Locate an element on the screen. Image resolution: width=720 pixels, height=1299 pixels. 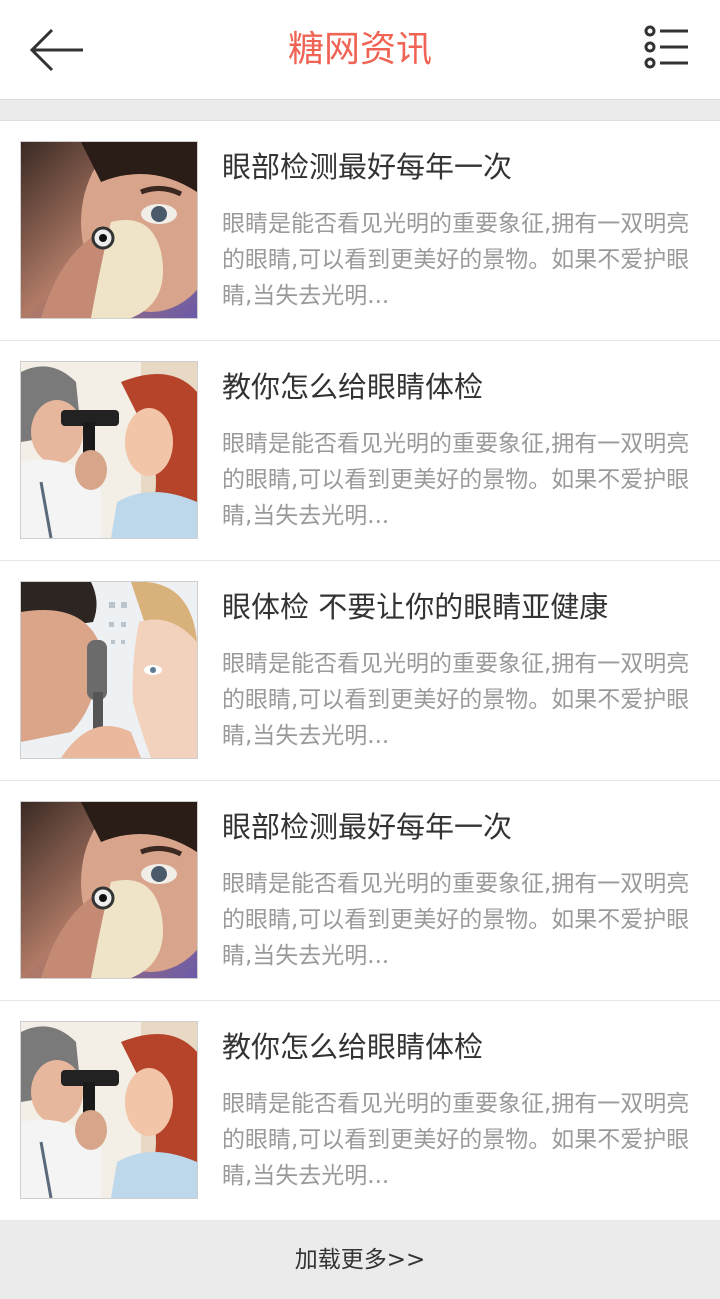
page-title: 糖网资讯 is located at coordinates (359, 49).